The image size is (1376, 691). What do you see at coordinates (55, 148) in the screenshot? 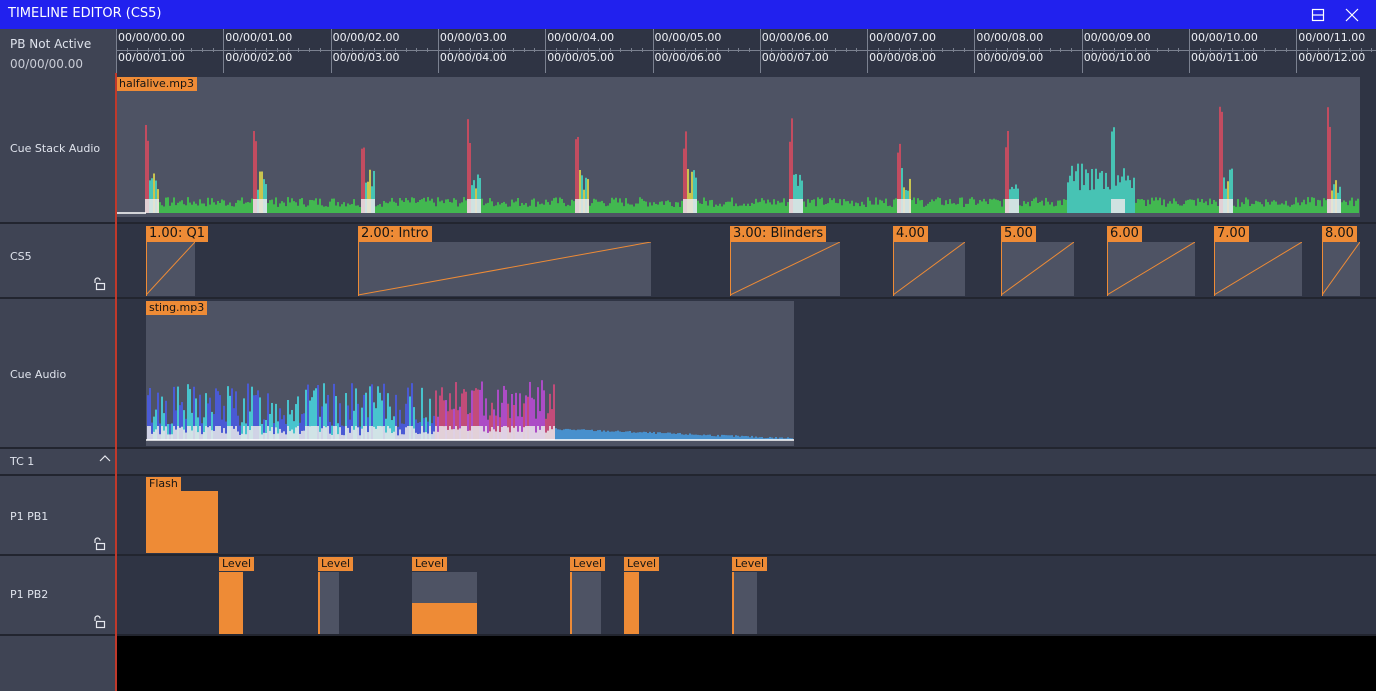
I see `track-label-cue-stack-audio: Cue Stack Audio` at bounding box center [55, 148].